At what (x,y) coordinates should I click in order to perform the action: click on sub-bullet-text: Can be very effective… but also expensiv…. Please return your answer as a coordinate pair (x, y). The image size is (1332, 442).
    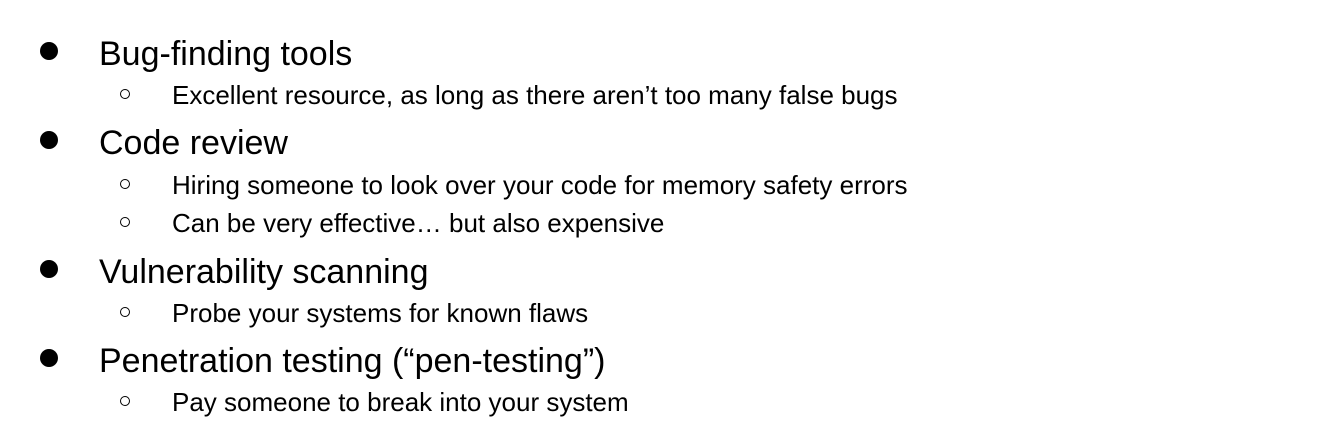
    Looking at the image, I should click on (418, 223).